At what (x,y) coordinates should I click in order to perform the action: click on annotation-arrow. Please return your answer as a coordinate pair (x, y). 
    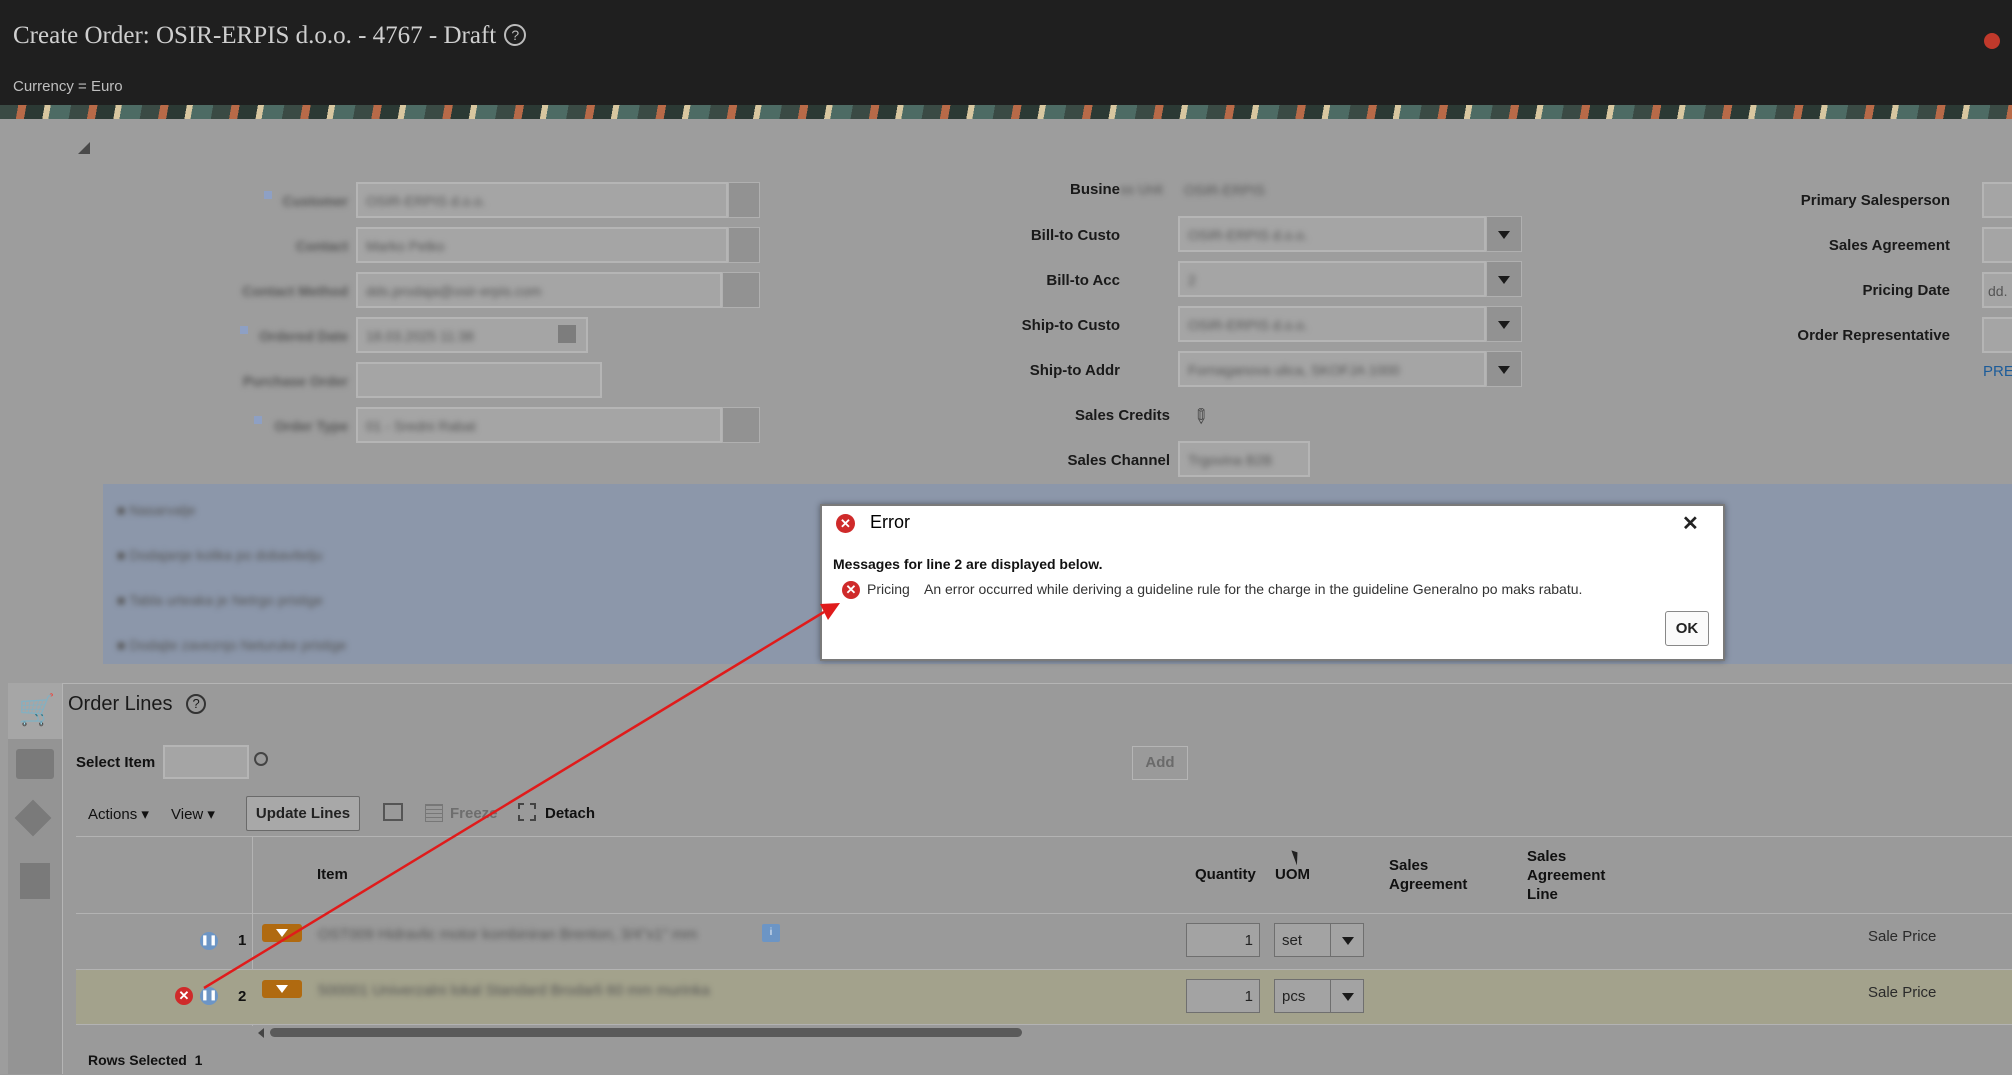
    Looking at the image, I should click on (521, 796).